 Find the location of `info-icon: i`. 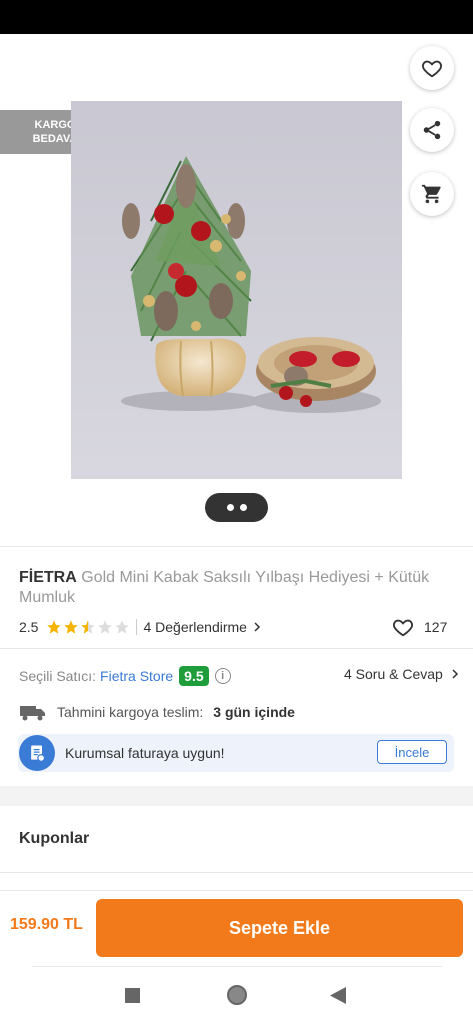

info-icon: i is located at coordinates (222, 676).